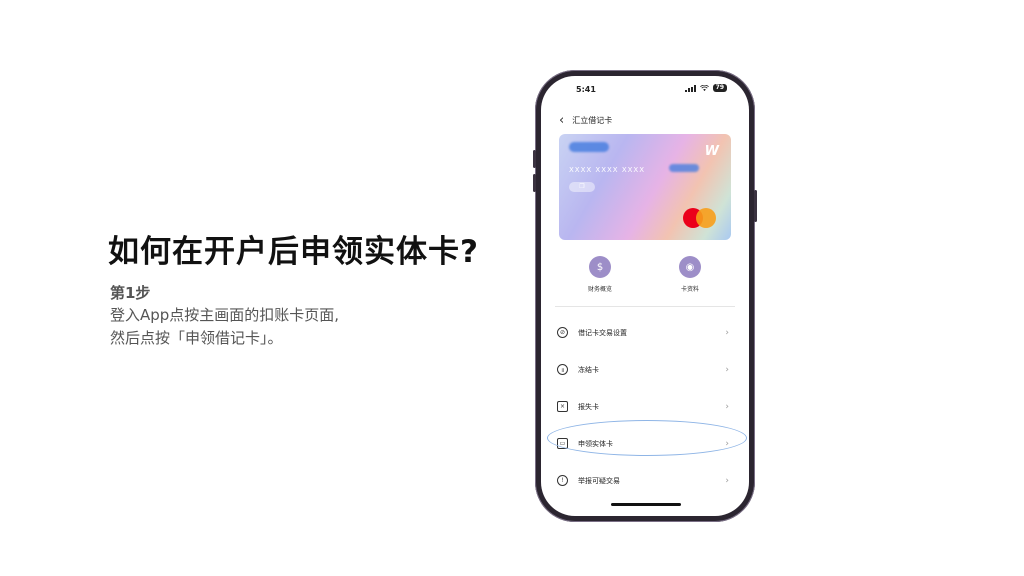 The image size is (1024, 576). I want to click on quick-actions: $ 财务概览 ◉ 卡资料, so click(645, 274).